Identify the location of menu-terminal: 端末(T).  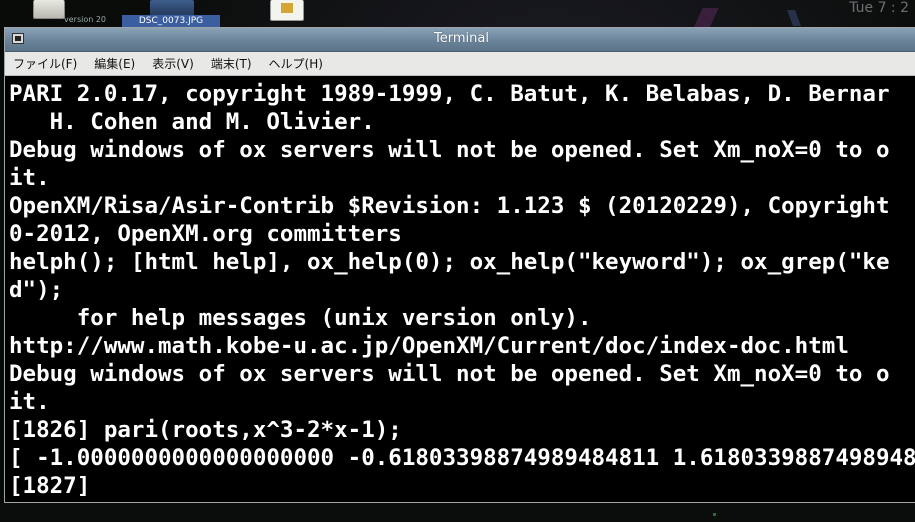
(231, 63).